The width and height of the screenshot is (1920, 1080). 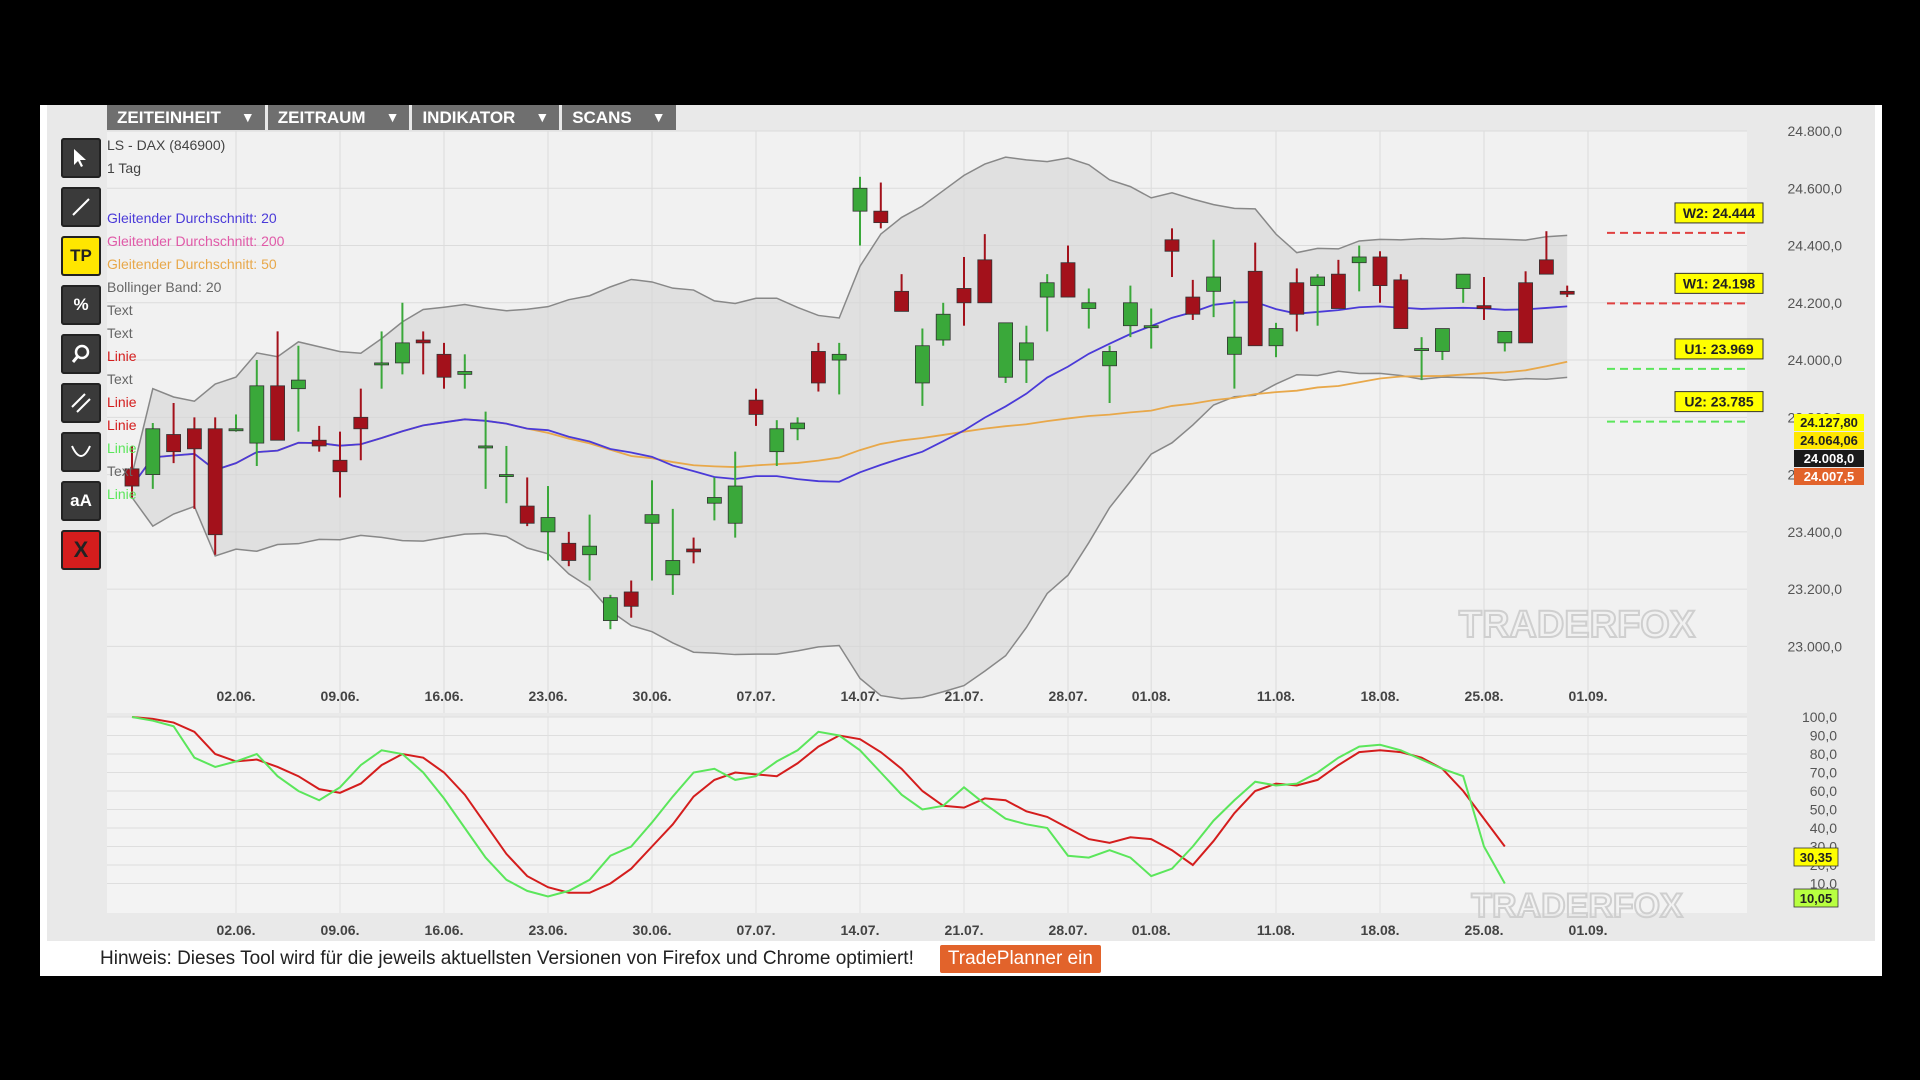 What do you see at coordinates (1829, 476) in the screenshot?
I see `price-tag: 24.007,5` at bounding box center [1829, 476].